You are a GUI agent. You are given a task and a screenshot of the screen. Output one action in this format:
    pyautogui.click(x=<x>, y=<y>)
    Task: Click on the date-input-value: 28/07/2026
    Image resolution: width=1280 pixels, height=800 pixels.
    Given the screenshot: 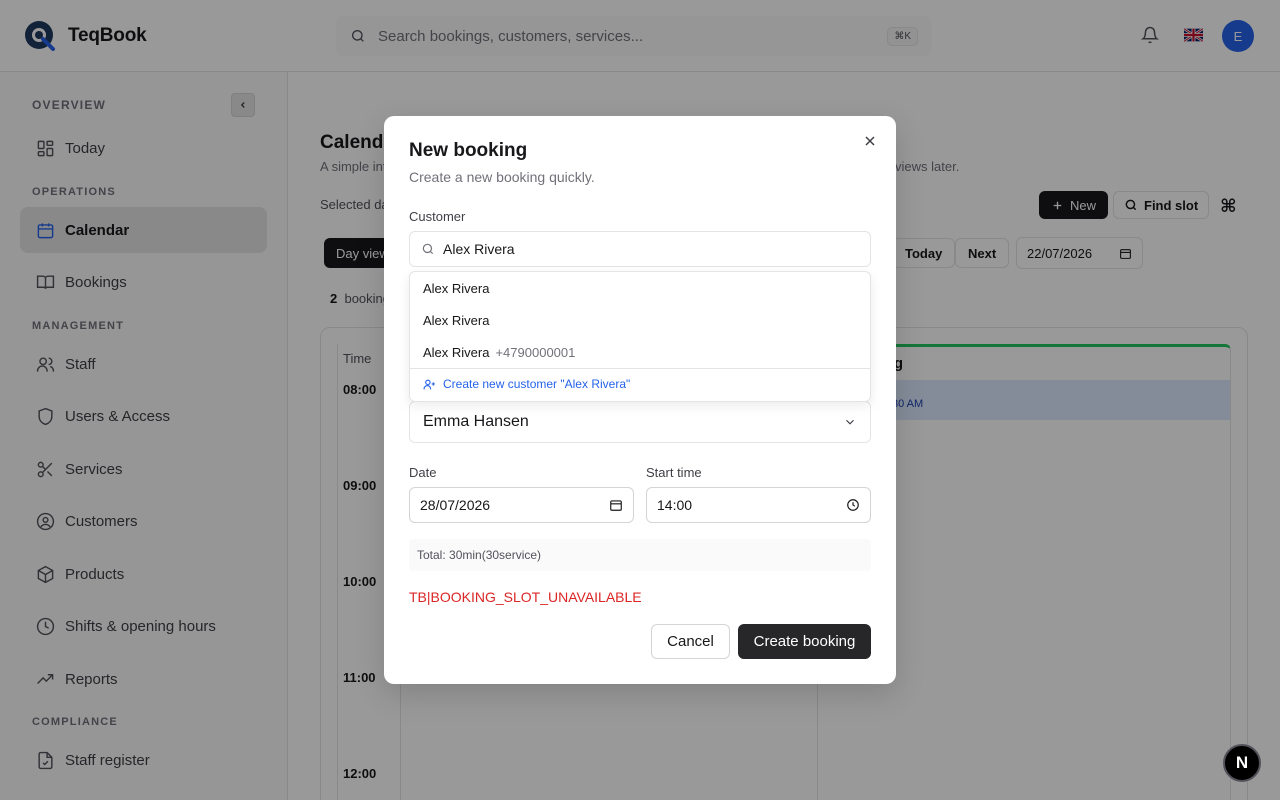 What is the action you would take?
    pyautogui.click(x=455, y=505)
    